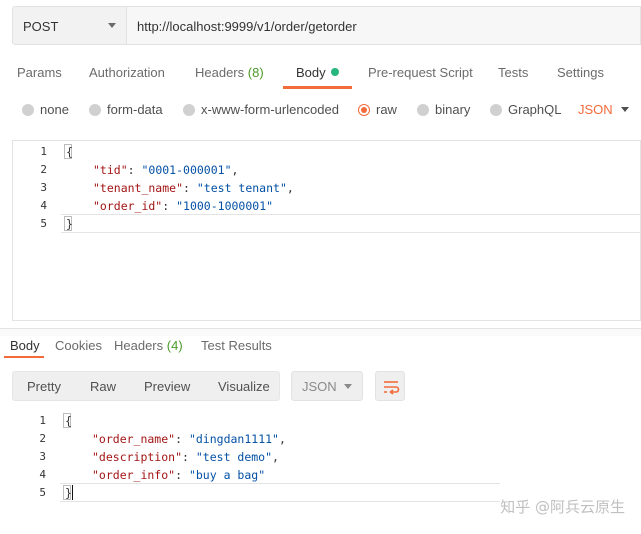 Image resolution: width=641 pixels, height=534 pixels. What do you see at coordinates (189, 110) in the screenshot?
I see `radio-x-www-form-urlencoded` at bounding box center [189, 110].